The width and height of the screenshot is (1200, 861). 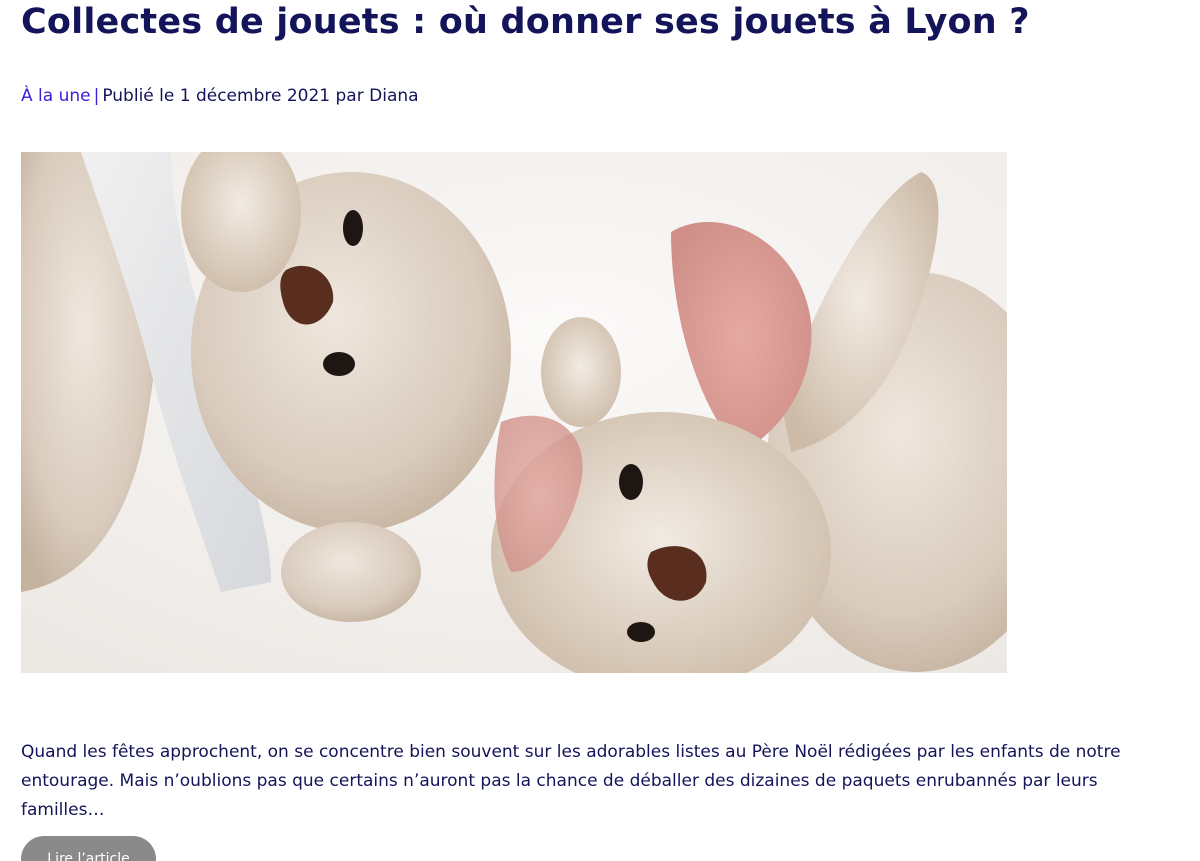 What do you see at coordinates (56, 96) in the screenshot?
I see `category-link: À la une` at bounding box center [56, 96].